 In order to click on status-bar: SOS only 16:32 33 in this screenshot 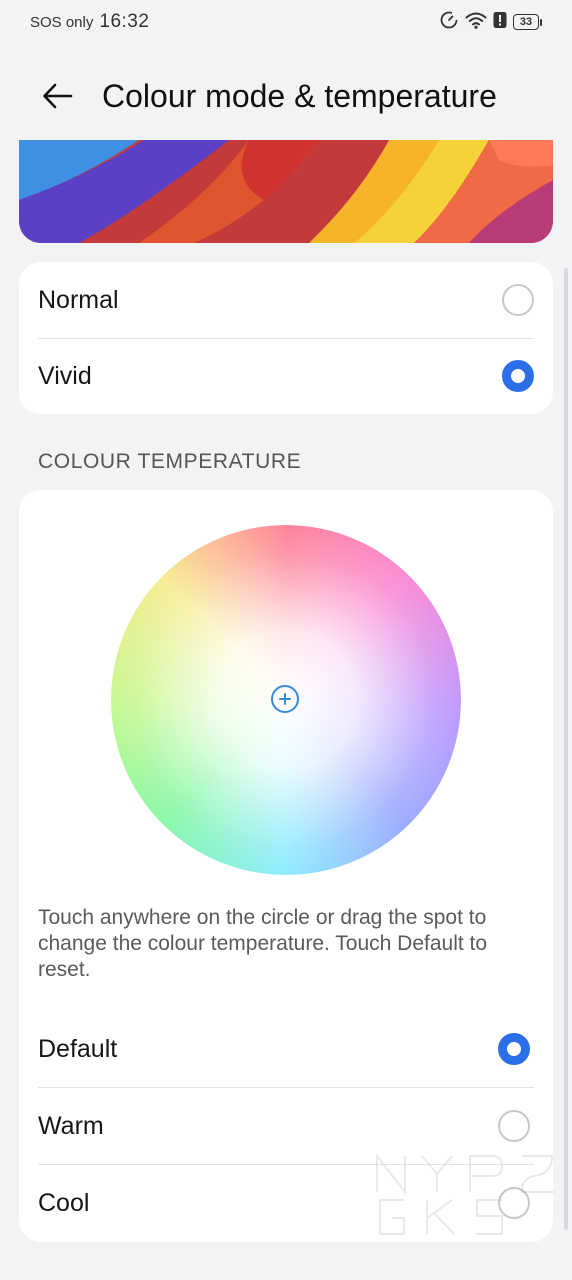, I will do `click(286, 22)`.